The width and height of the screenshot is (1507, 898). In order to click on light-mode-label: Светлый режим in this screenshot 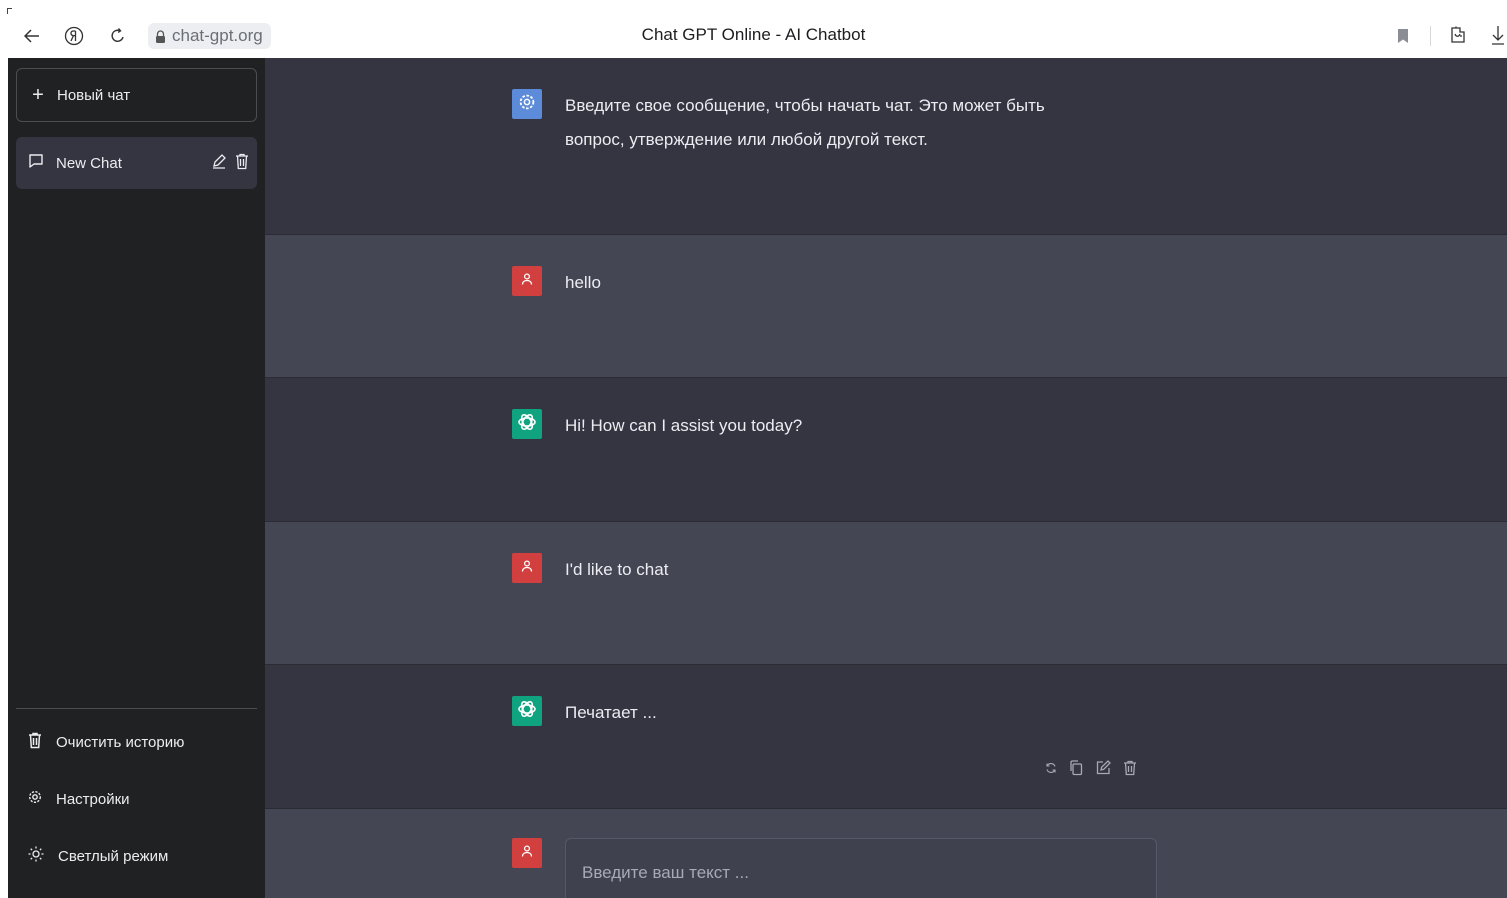, I will do `click(113, 856)`.